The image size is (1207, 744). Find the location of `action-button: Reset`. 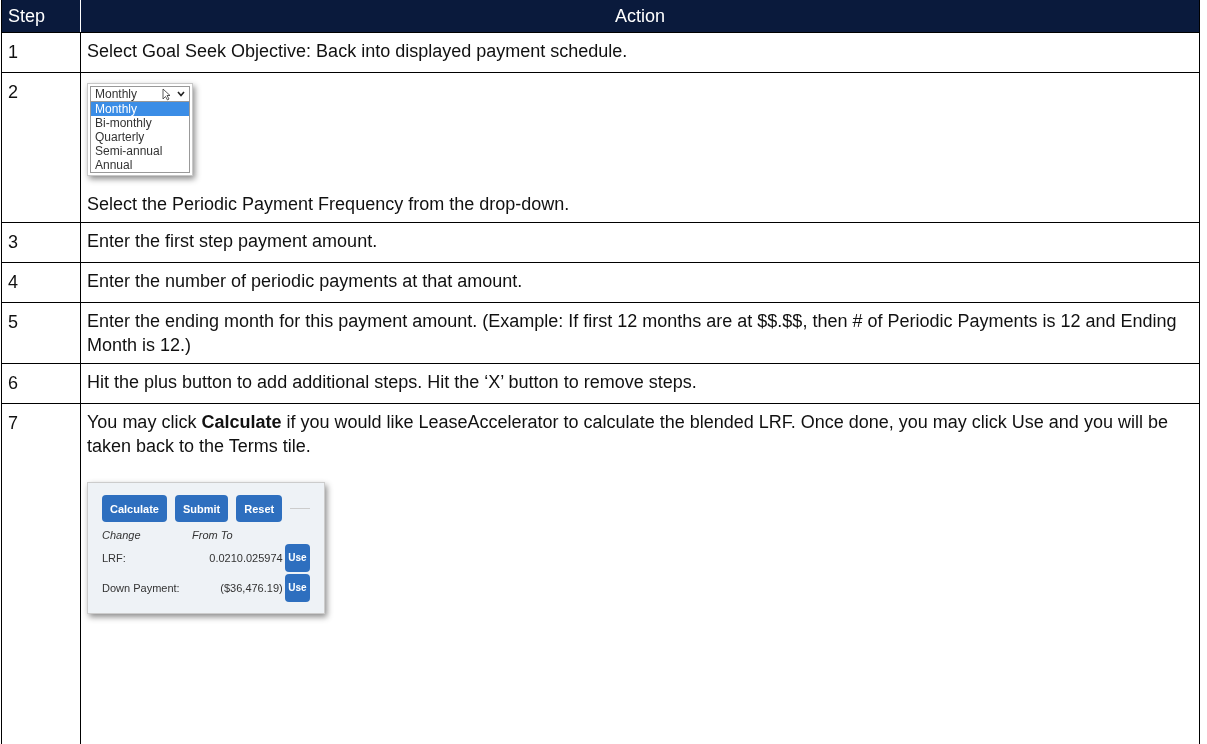

action-button: Reset is located at coordinates (259, 508).